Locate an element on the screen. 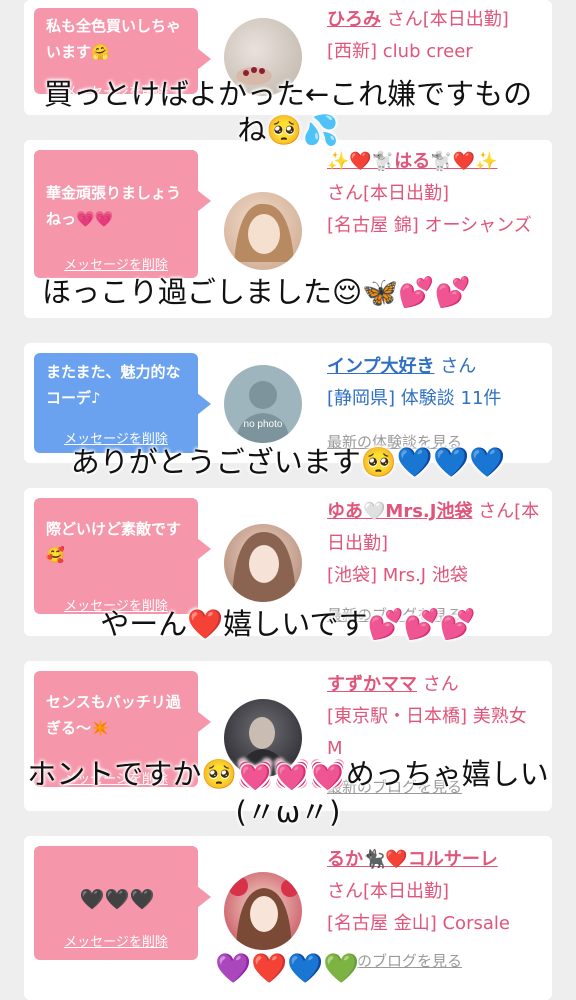 The height and width of the screenshot is (1000, 576). user-info: ひろみ さん[本日出勤] [西新] club creer is located at coordinates (437, 36).